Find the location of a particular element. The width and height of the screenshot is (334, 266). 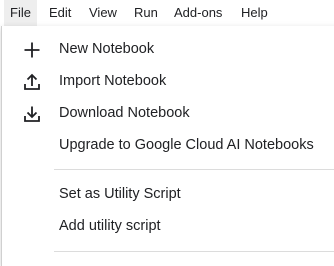

menu-item-label: Add utility script is located at coordinates (110, 226).